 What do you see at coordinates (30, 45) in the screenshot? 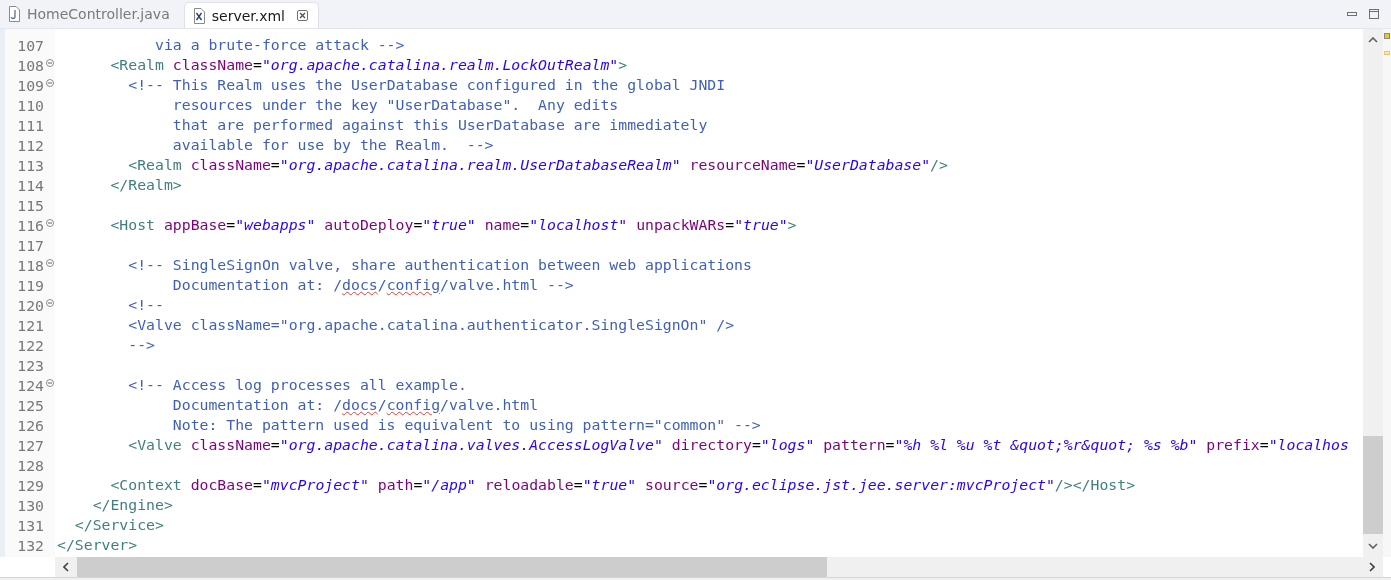
I see `line-number: 107` at bounding box center [30, 45].